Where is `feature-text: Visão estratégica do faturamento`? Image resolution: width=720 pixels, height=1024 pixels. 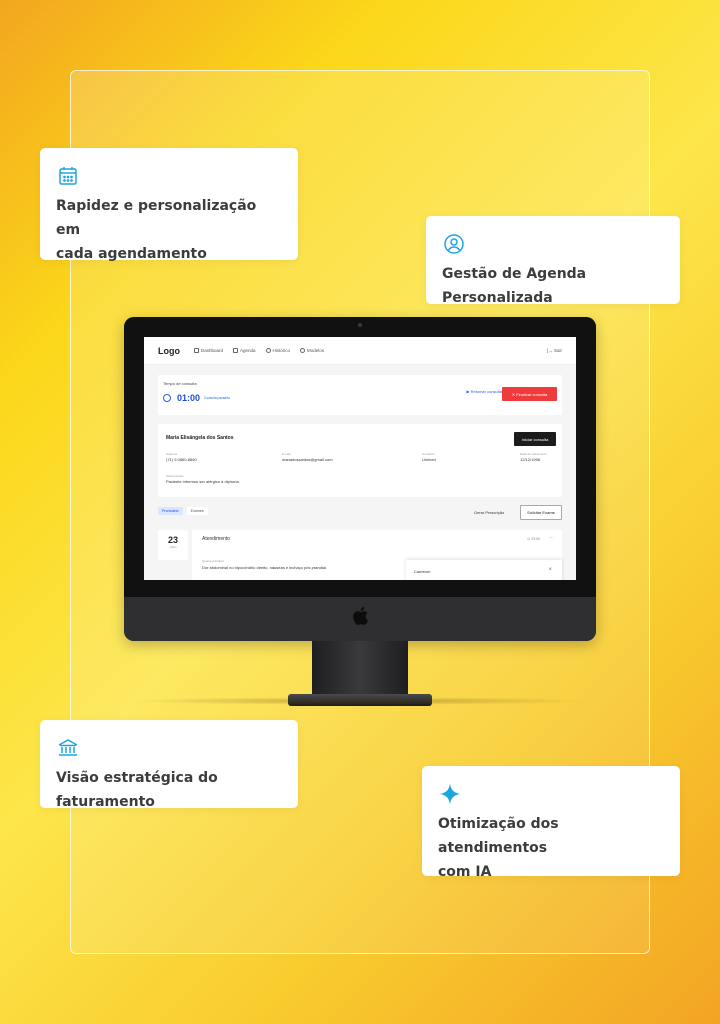
feature-text: Visão estratégica do faturamento is located at coordinates (137, 790).